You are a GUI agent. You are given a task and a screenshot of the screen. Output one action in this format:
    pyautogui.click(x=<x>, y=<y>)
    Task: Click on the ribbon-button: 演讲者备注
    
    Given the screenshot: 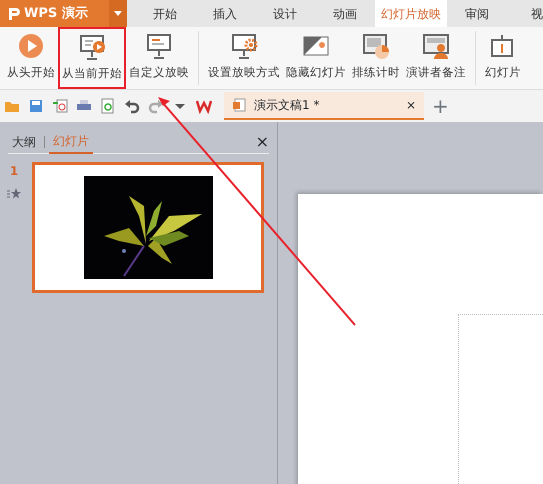 What is the action you would take?
    pyautogui.click(x=436, y=58)
    